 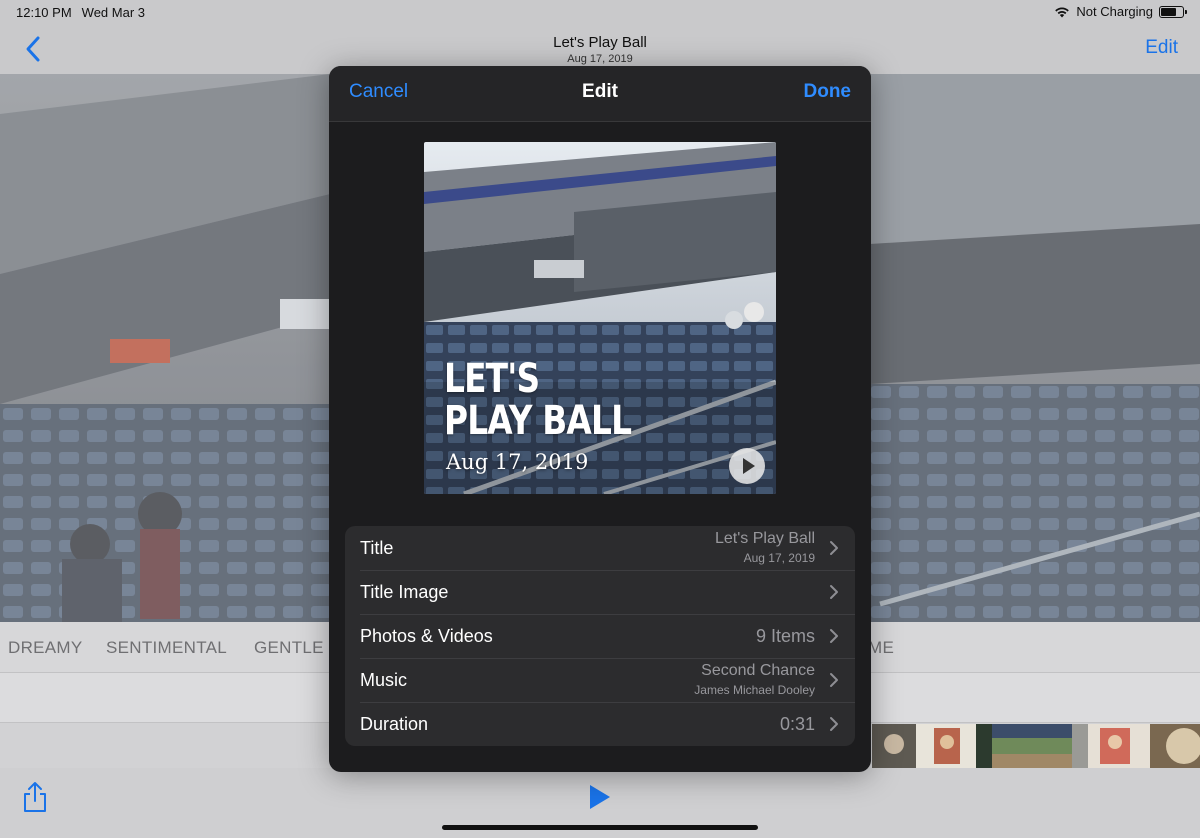 What do you see at coordinates (765, 538) in the screenshot?
I see `row-value: Let's Play Ball` at bounding box center [765, 538].